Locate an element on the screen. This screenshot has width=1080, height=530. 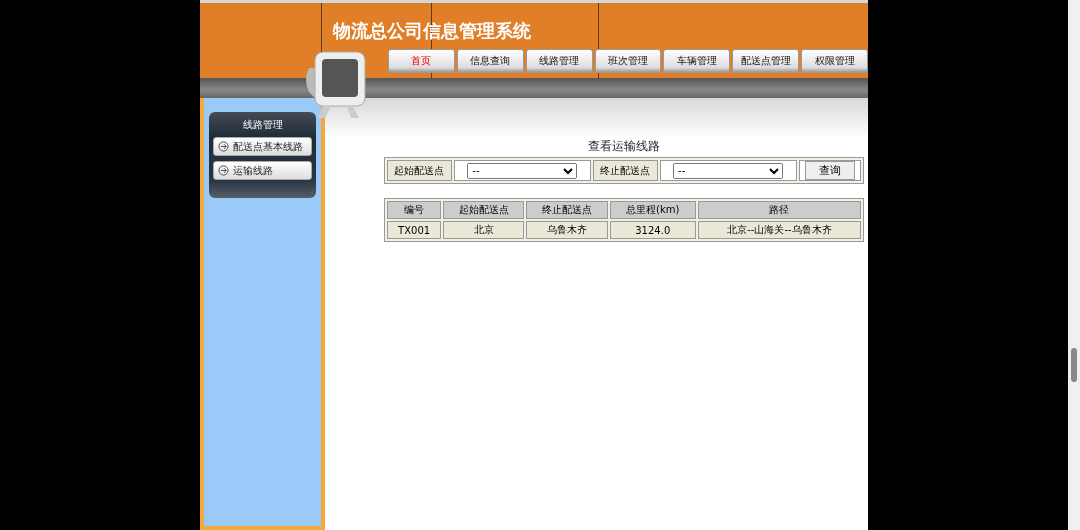
sidebar-item: 配送点基本线路 is located at coordinates (262, 146).